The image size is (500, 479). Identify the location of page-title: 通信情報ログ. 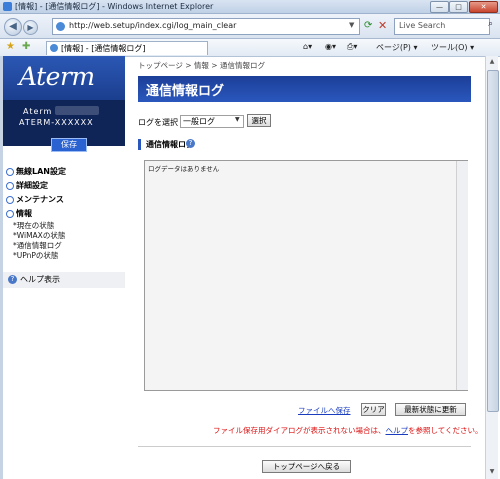
(185, 91).